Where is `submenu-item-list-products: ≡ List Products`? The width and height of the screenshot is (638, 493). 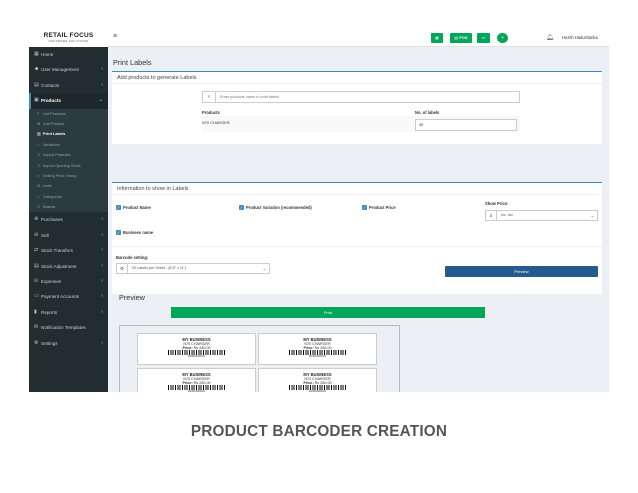 submenu-item-list-products: ≡ List Products is located at coordinates (68, 114).